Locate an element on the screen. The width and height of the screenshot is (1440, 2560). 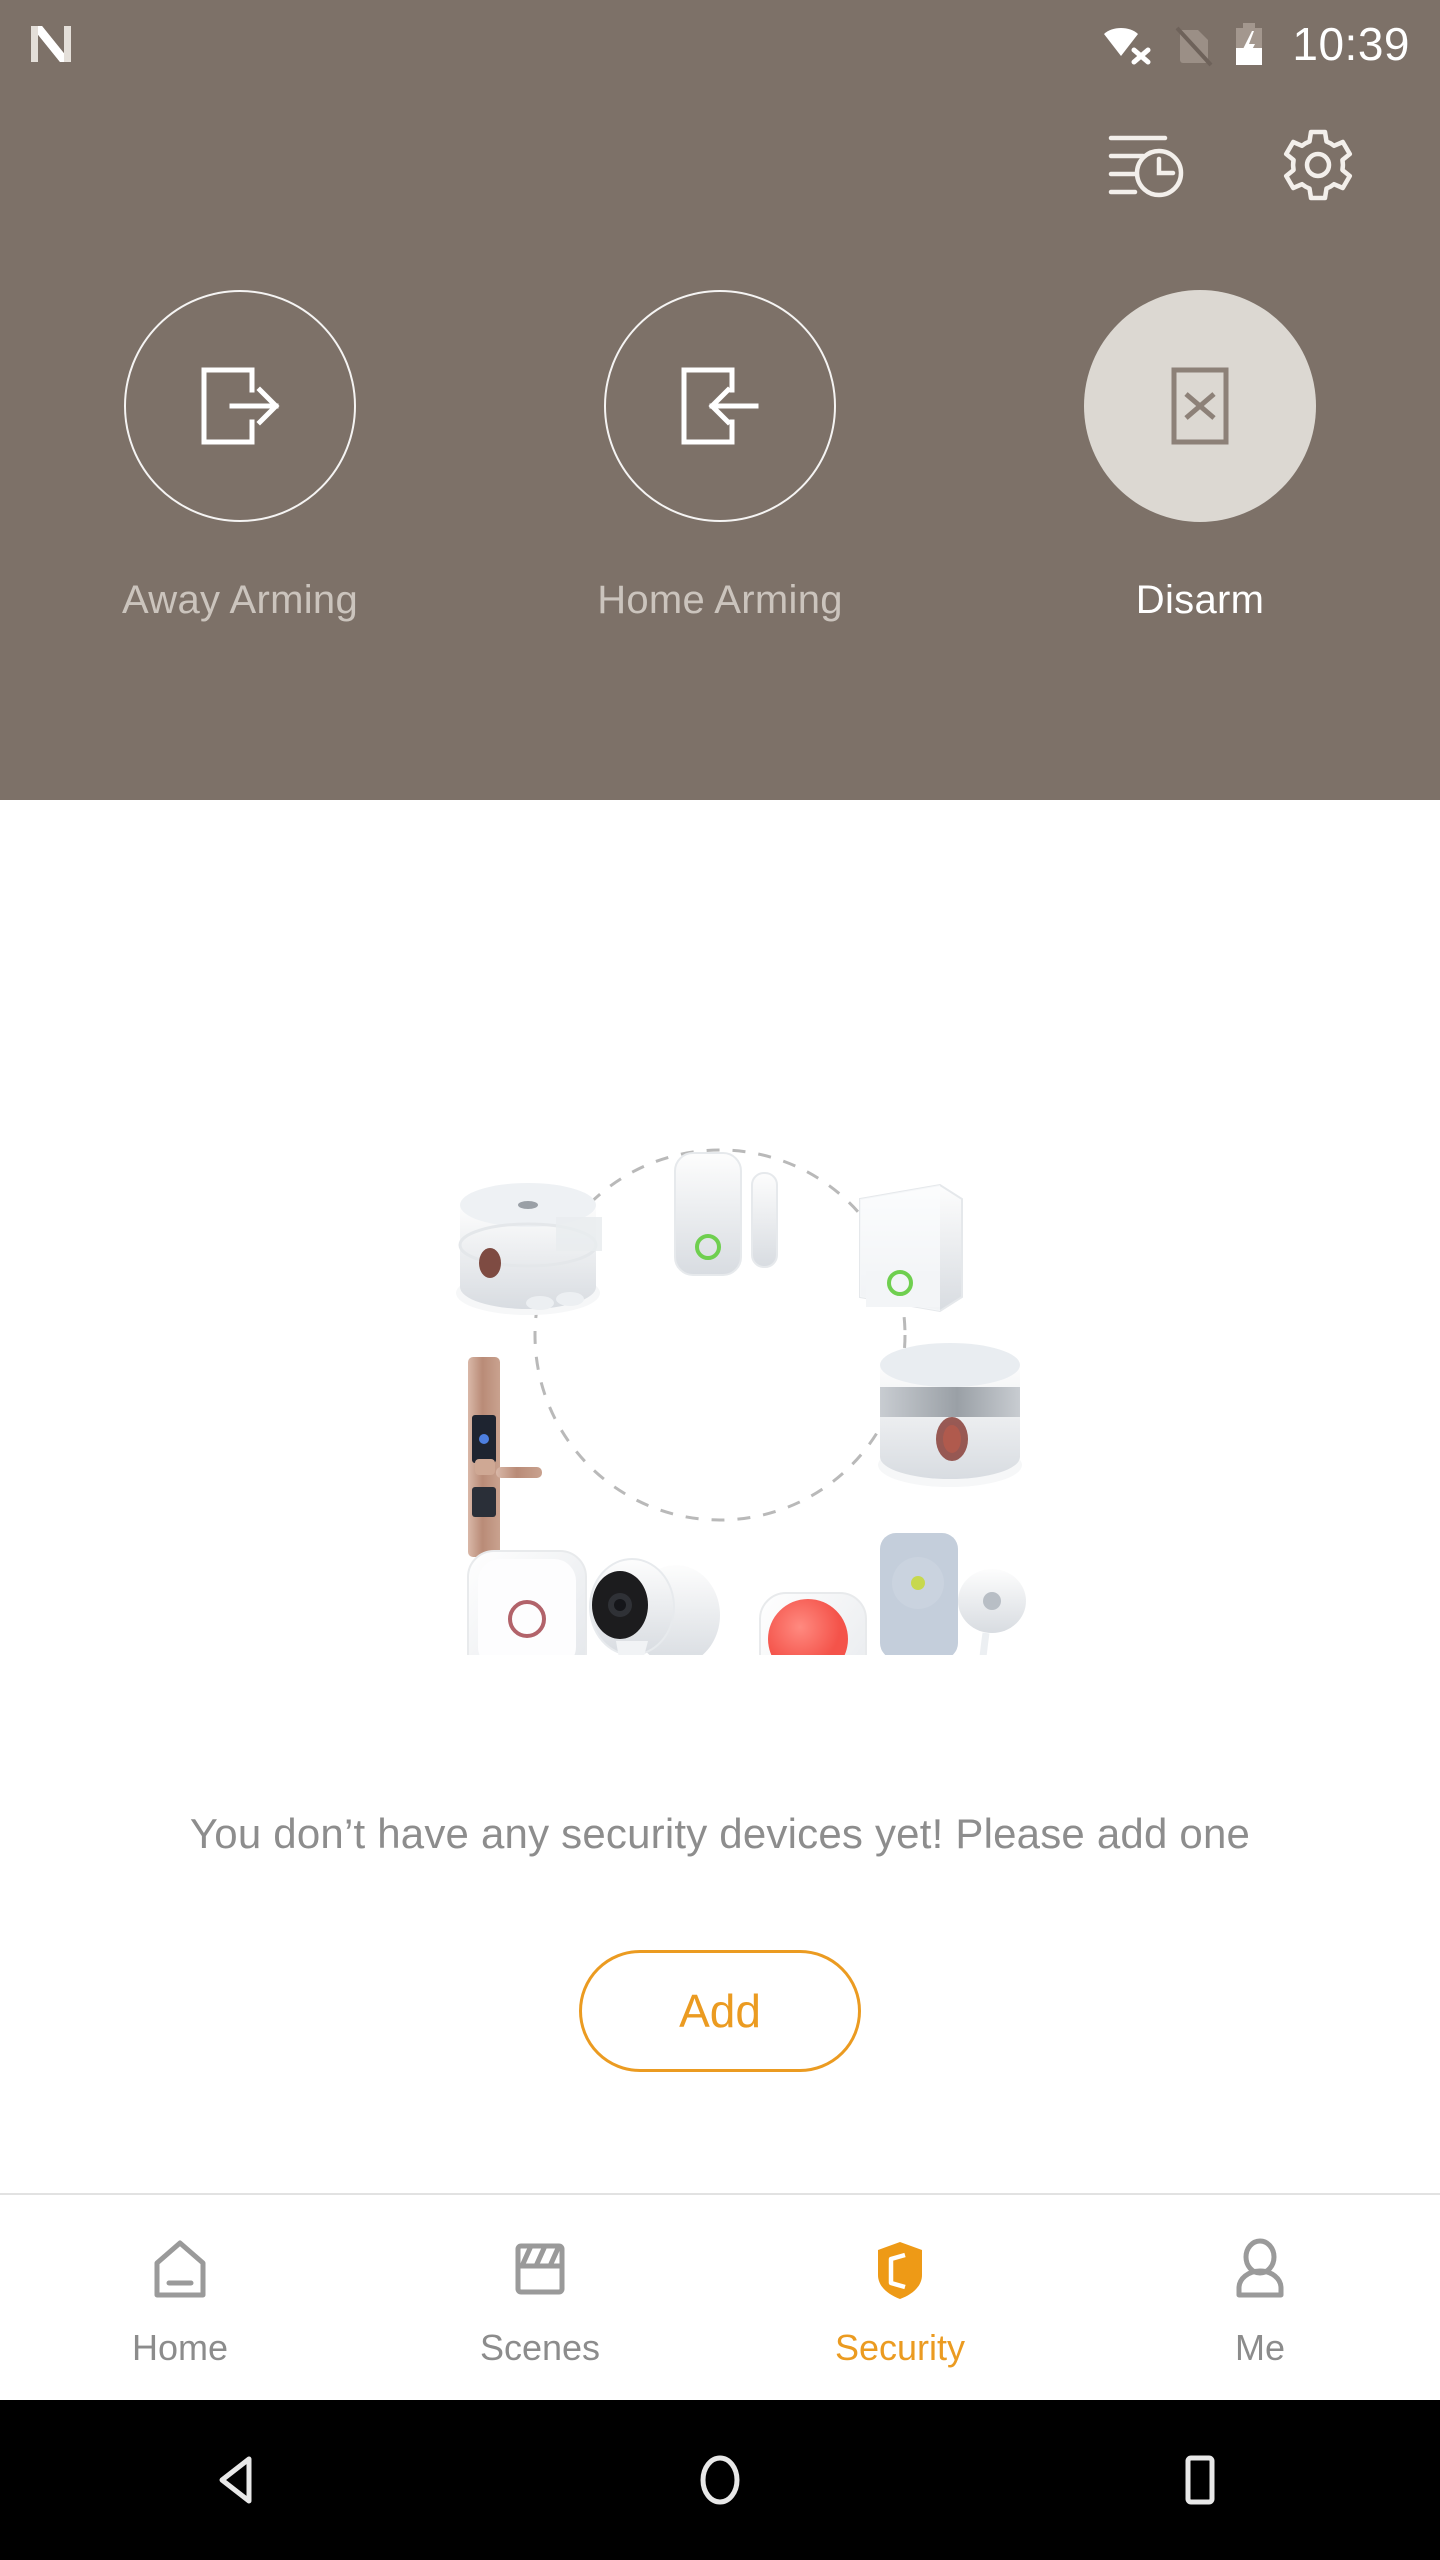
smoke-detector is located at coordinates (529, 1249).